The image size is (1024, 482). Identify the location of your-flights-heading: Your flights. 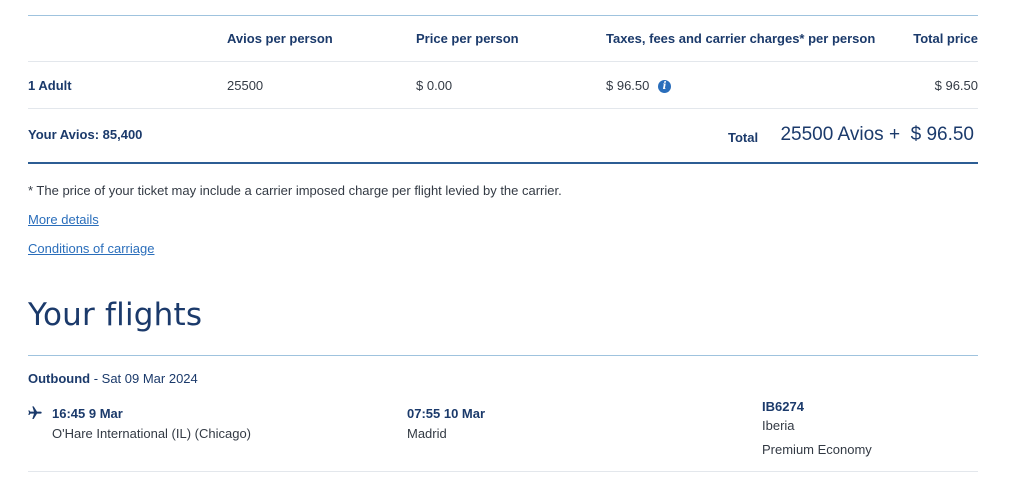
(115, 315).